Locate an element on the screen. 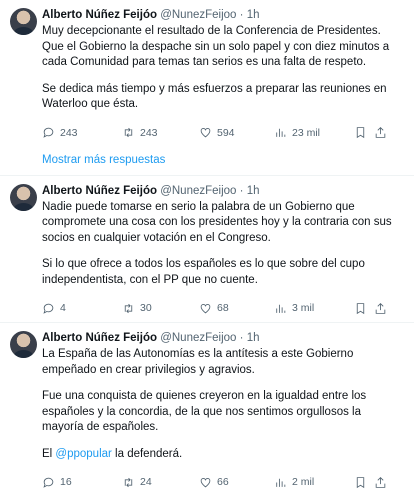 This screenshot has height=496, width=414. reply-button: 4 is located at coordinates (82, 308).